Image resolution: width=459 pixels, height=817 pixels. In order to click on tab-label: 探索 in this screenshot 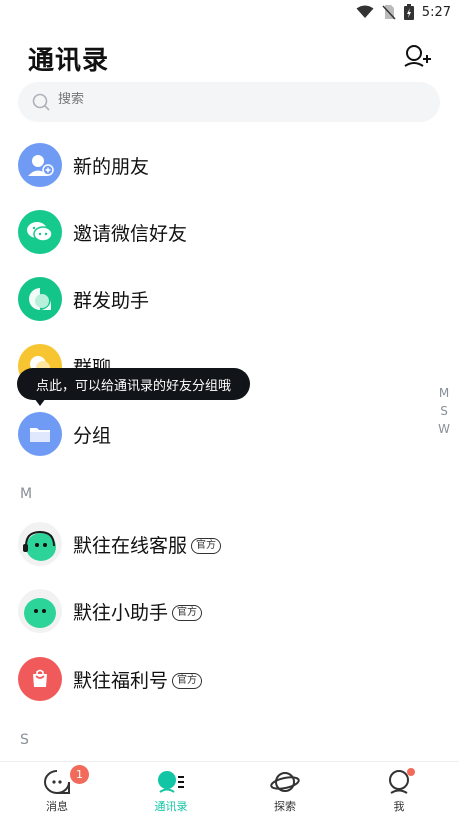, I will do `click(285, 806)`.